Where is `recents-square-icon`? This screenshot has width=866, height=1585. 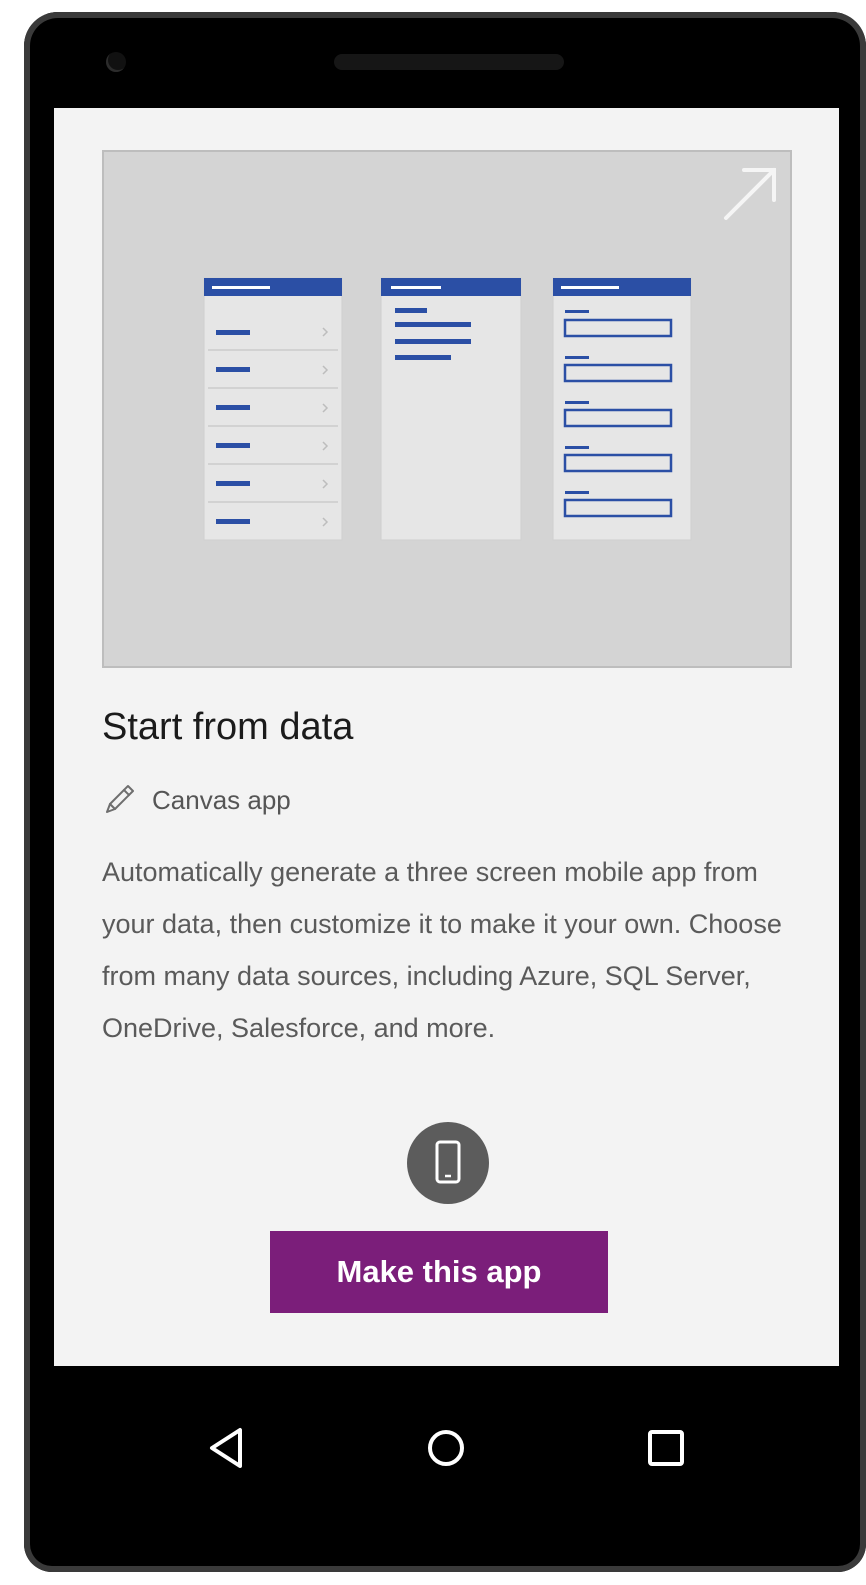 recents-square-icon is located at coordinates (666, 1448).